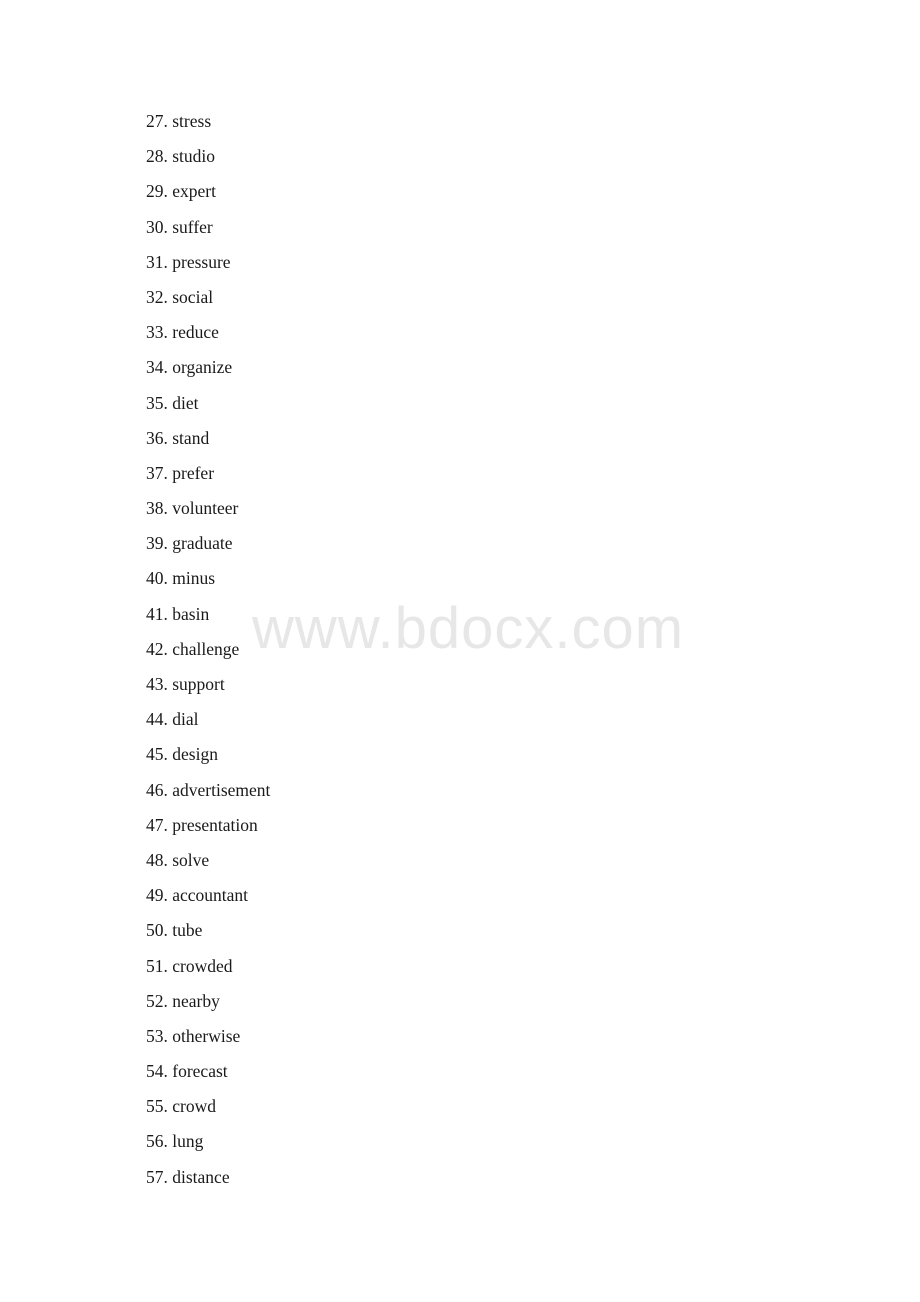 The width and height of the screenshot is (920, 1302). I want to click on word-list-item: 27. stress, so click(208, 121).